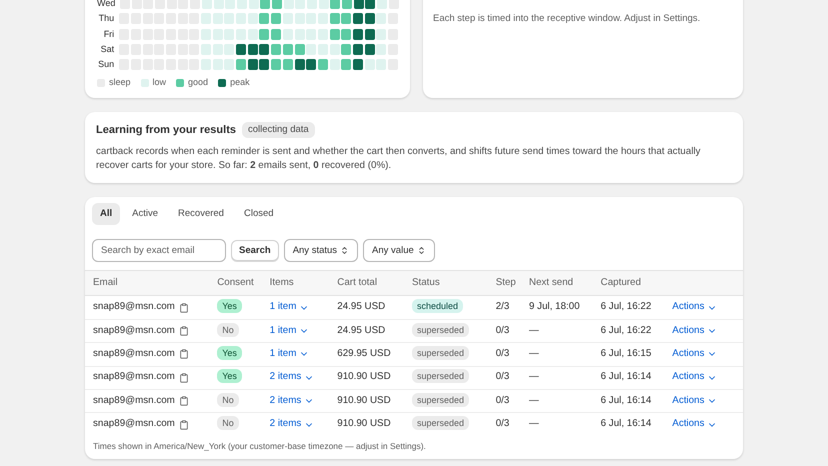 The height and width of the screenshot is (466, 828). I want to click on filter-tab: Closed, so click(259, 214).